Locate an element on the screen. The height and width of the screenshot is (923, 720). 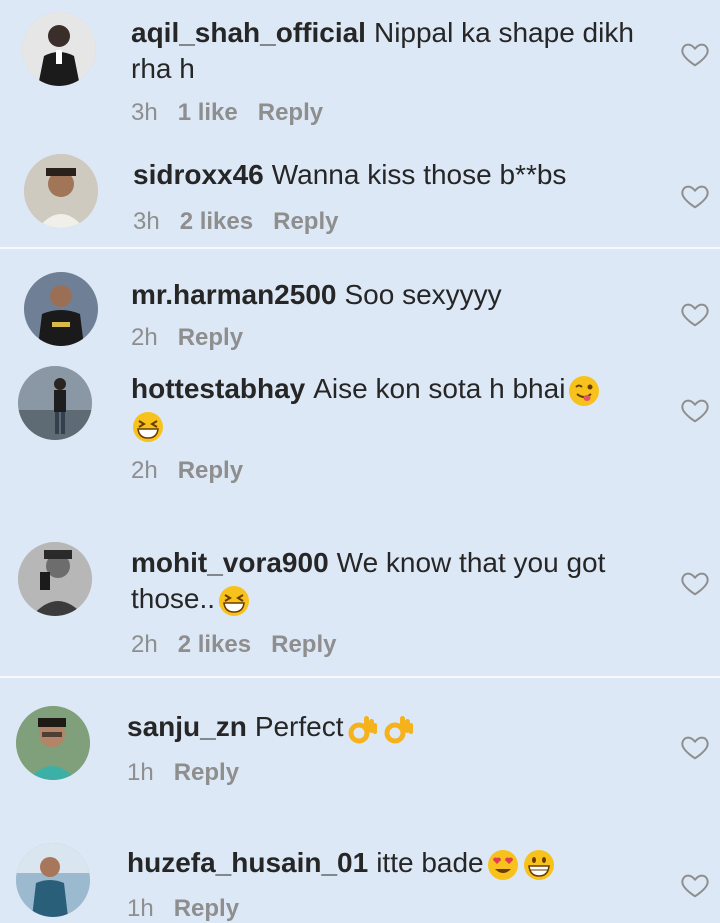
comment-username: hottestabhay is located at coordinates (218, 388).